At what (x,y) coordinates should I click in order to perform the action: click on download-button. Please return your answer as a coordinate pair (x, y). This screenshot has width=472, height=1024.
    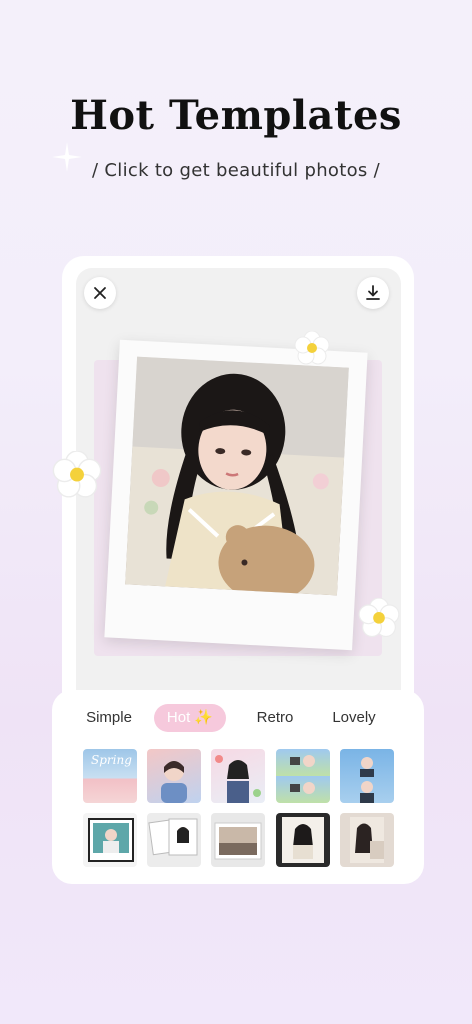
    Looking at the image, I should click on (373, 293).